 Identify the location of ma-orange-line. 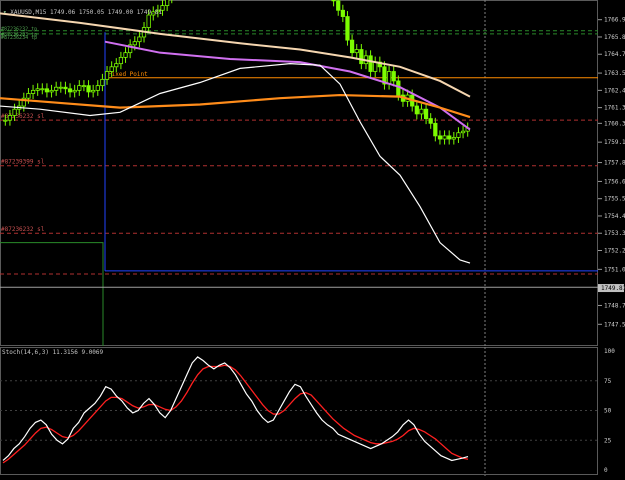
(235, 106).